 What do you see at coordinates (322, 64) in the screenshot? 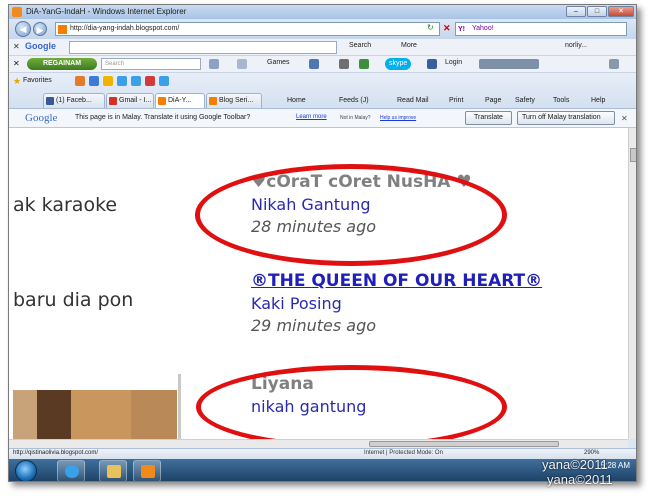
I see `addon-toolbar: ✕ REGAINAM Search Games skype Login` at bounding box center [322, 64].